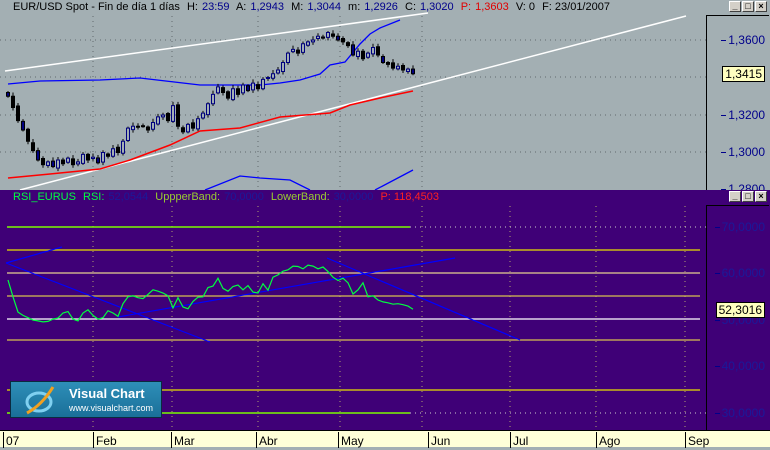 This screenshot has width=770, height=450. I want to click on p-label: P: 118,4503, so click(409, 197).